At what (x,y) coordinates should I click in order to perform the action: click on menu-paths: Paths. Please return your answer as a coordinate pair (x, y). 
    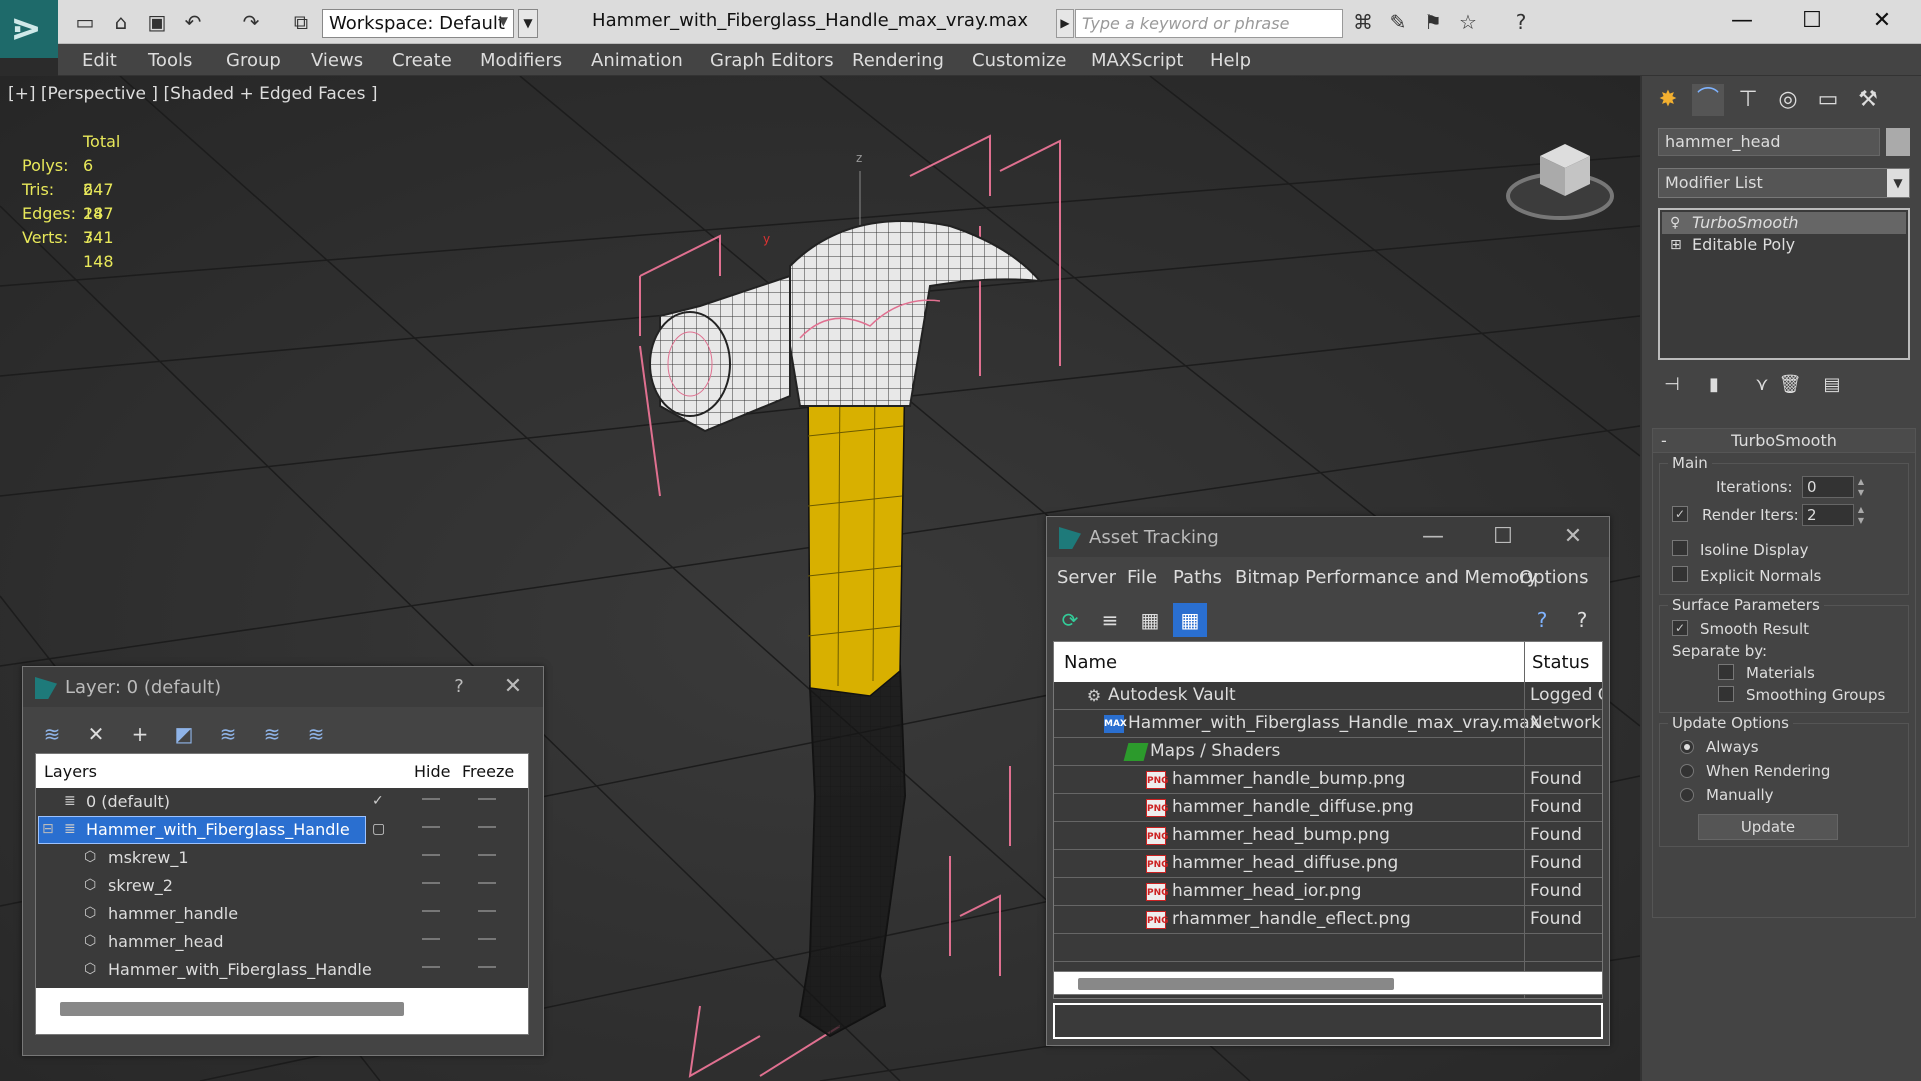
    Looking at the image, I should click on (1197, 577).